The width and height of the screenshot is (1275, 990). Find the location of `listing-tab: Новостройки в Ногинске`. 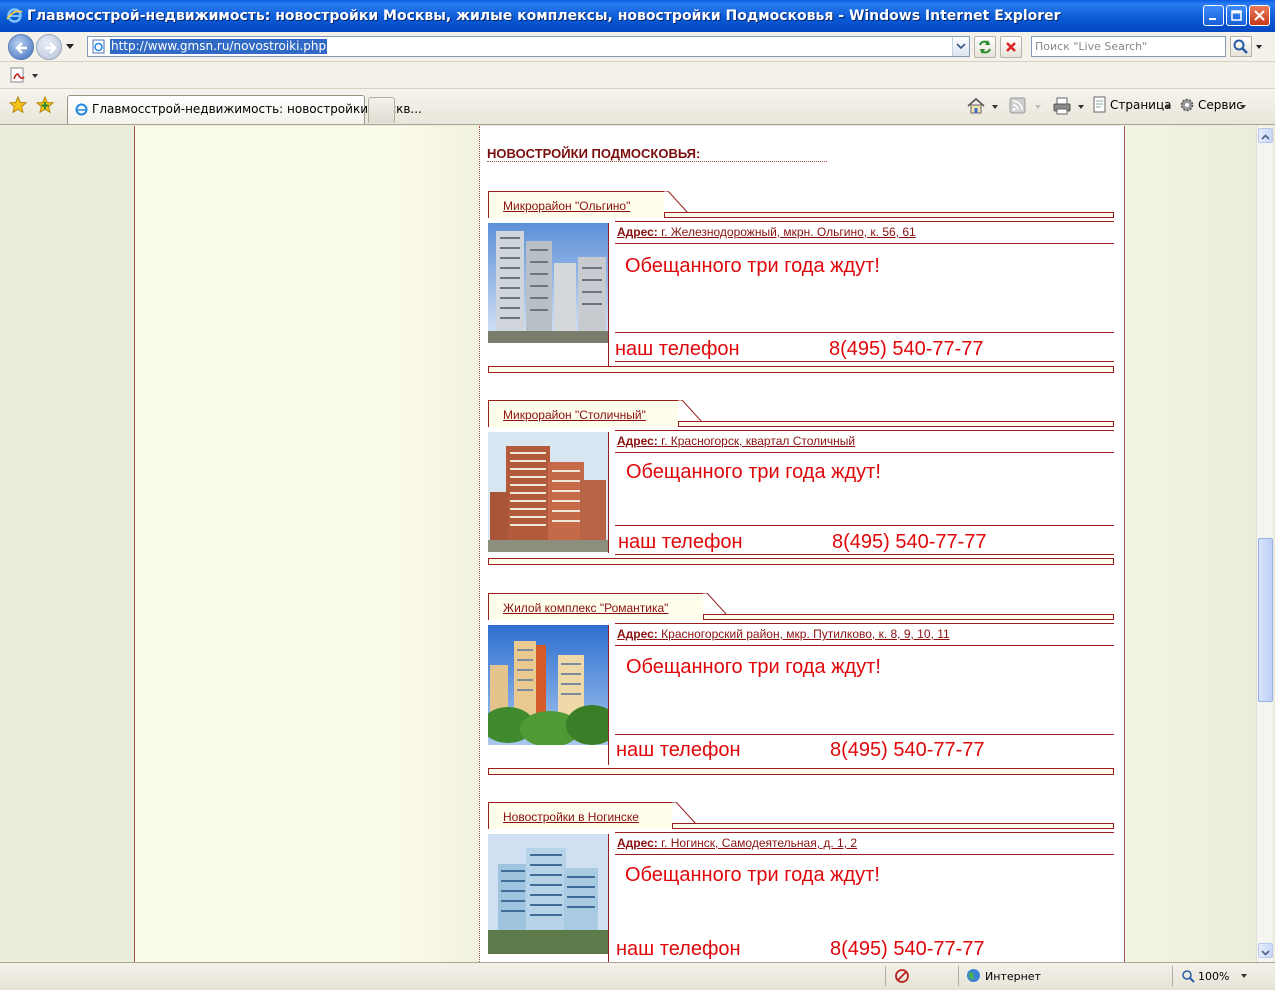

listing-tab: Новостройки в Ногинске is located at coordinates (592, 815).